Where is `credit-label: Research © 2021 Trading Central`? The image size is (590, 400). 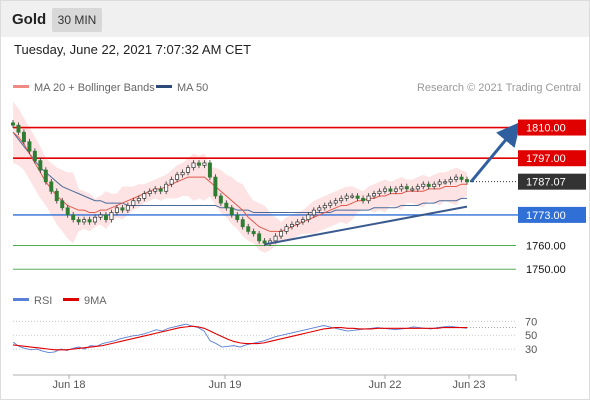
credit-label: Research © 2021 Trading Central is located at coordinates (499, 88).